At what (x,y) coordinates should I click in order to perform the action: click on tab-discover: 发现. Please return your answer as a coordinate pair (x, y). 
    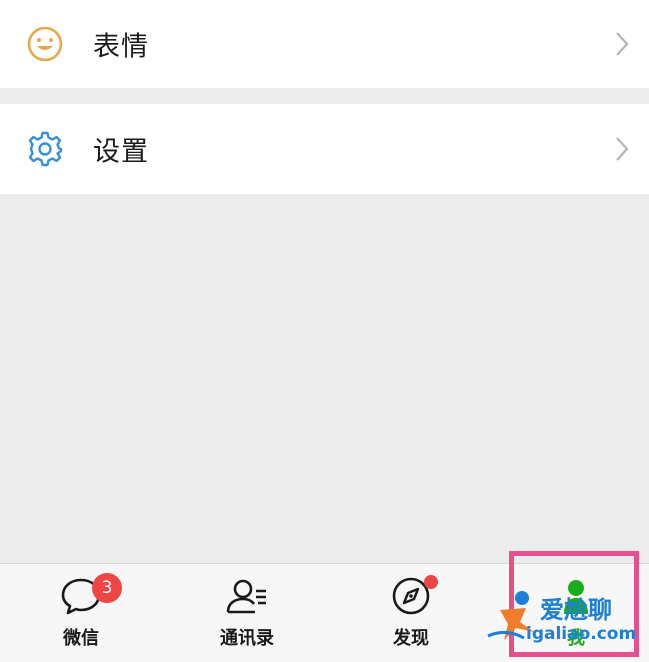
    Looking at the image, I should click on (411, 613).